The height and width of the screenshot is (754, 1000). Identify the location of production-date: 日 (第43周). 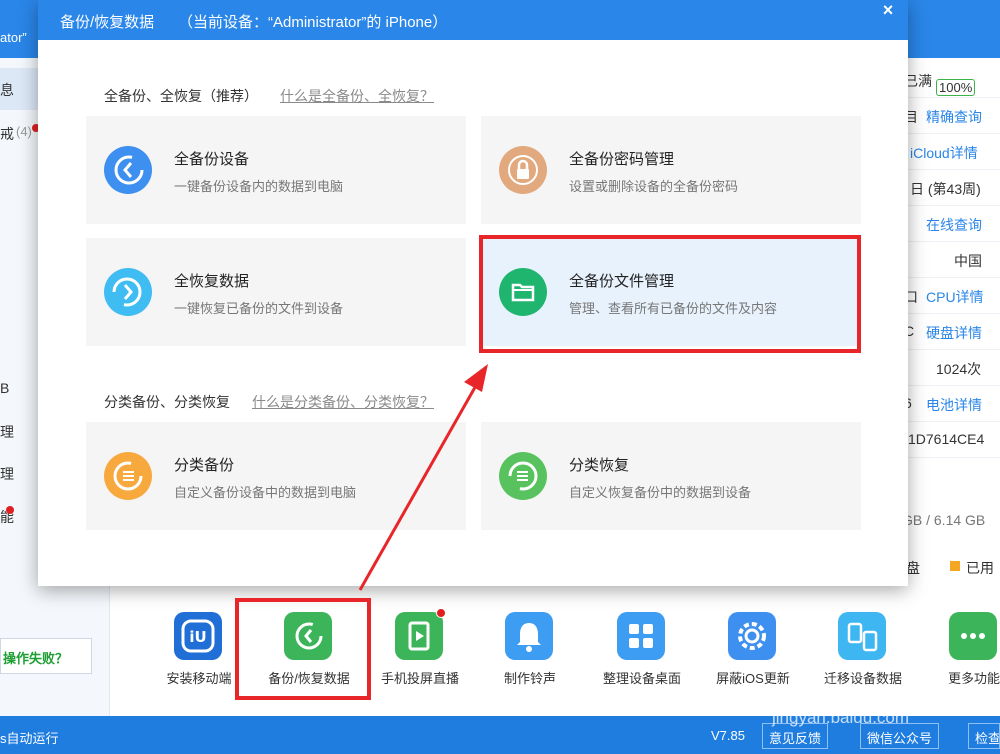
(945, 189).